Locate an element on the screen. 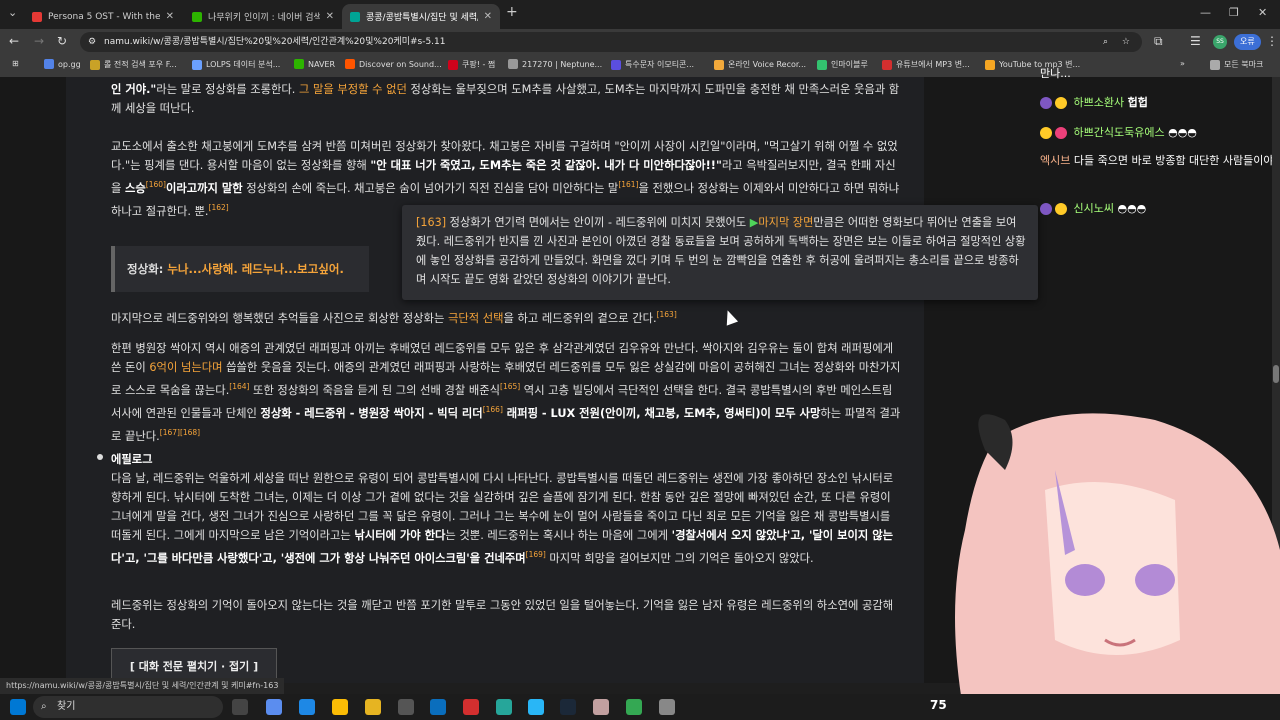  extensions-icon: ⧉ is located at coordinates (1158, 41).